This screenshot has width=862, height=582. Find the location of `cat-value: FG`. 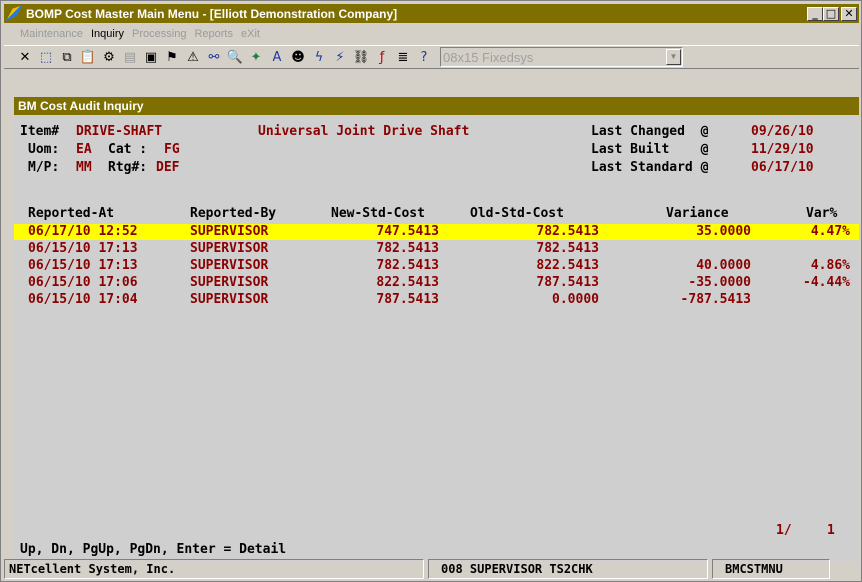

cat-value: FG is located at coordinates (172, 149).